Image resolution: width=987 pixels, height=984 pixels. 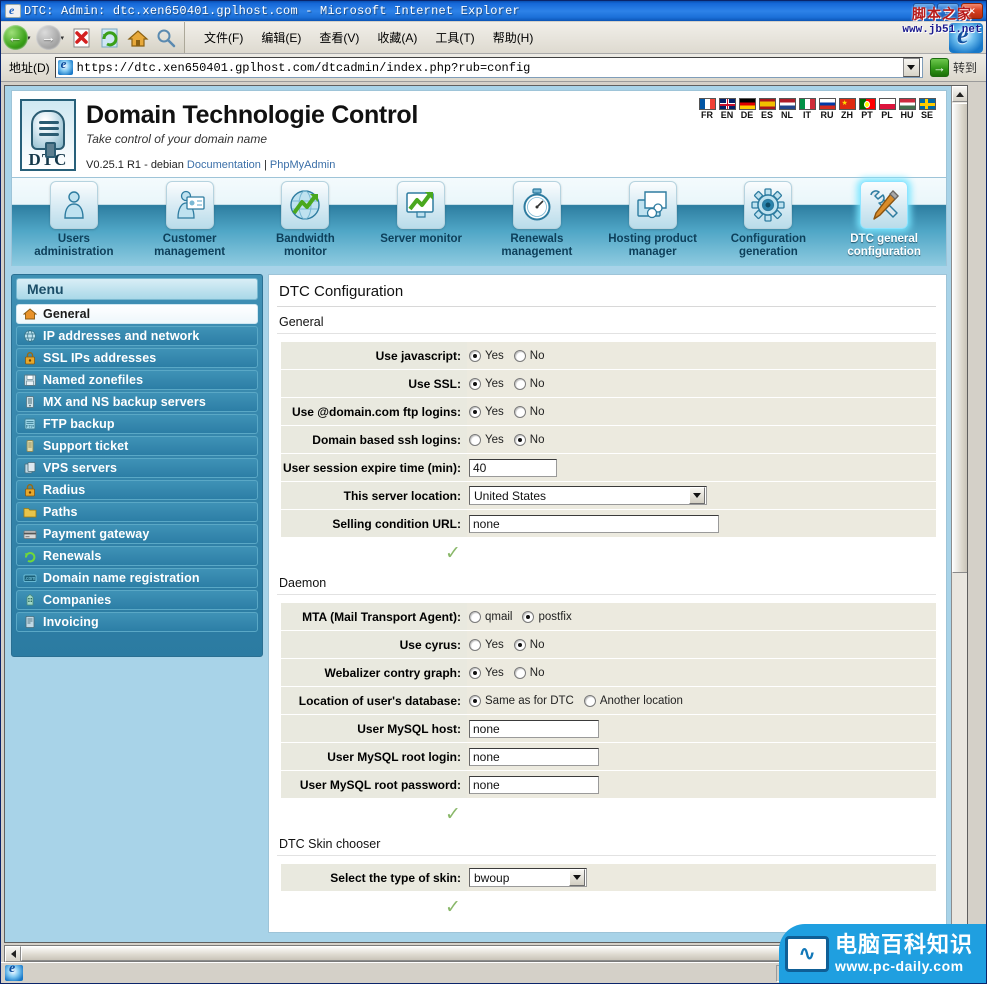 I want to click on sidebar-item-general: General, so click(x=137, y=314).